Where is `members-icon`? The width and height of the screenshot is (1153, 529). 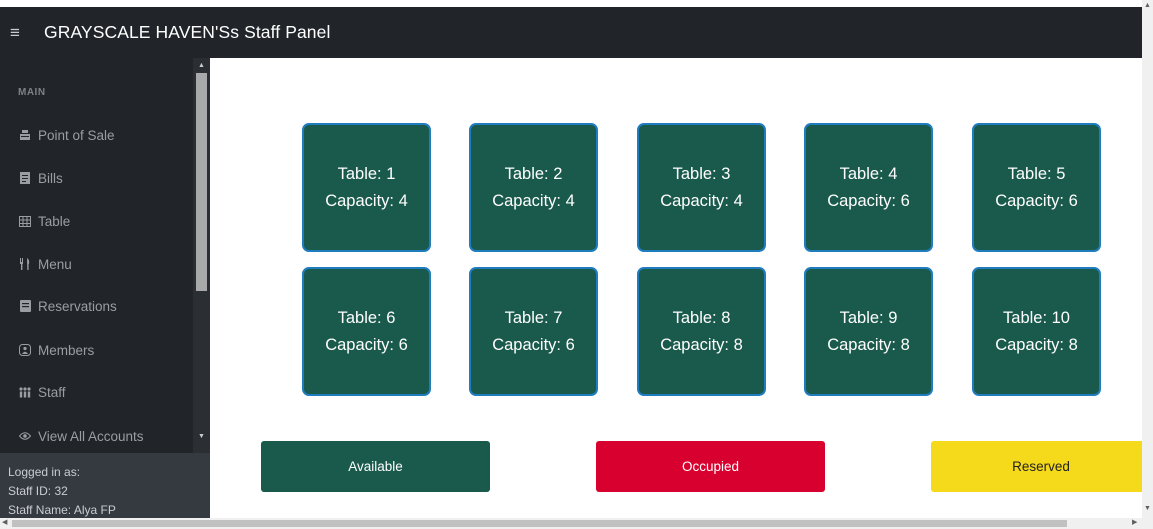 members-icon is located at coordinates (25, 350).